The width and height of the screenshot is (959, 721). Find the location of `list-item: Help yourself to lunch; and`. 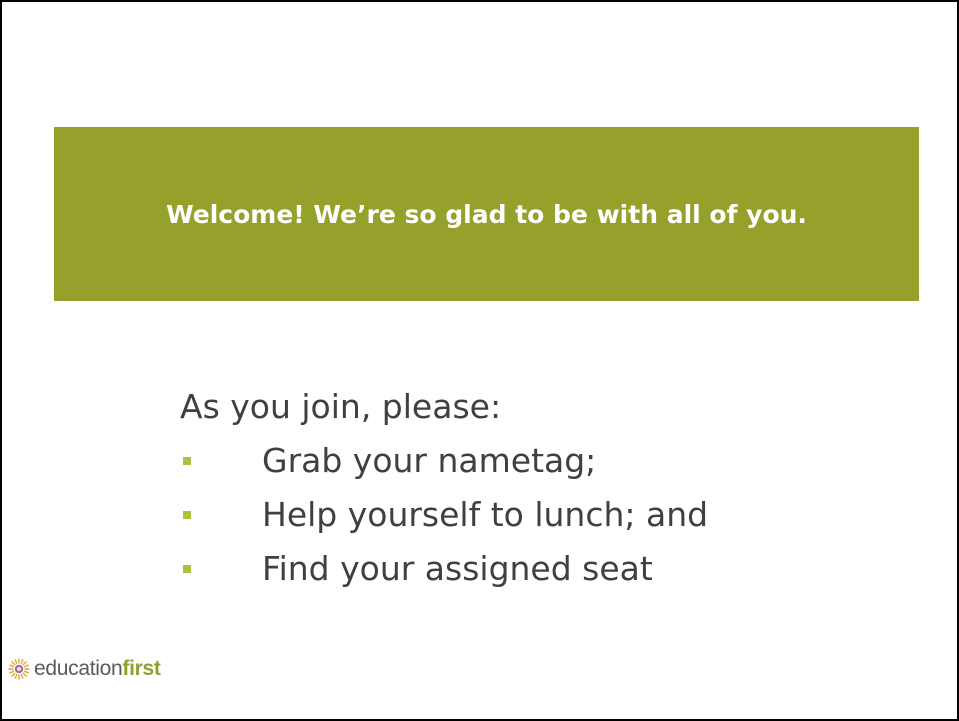

list-item: Help yourself to lunch; and is located at coordinates (444, 515).